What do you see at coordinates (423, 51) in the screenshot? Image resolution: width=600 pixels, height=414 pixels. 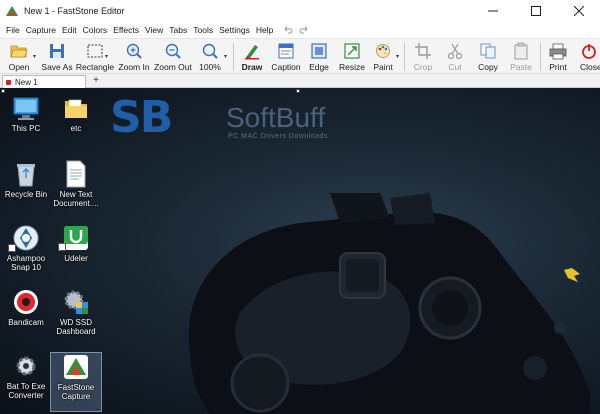 I see `crop-icon` at bounding box center [423, 51].